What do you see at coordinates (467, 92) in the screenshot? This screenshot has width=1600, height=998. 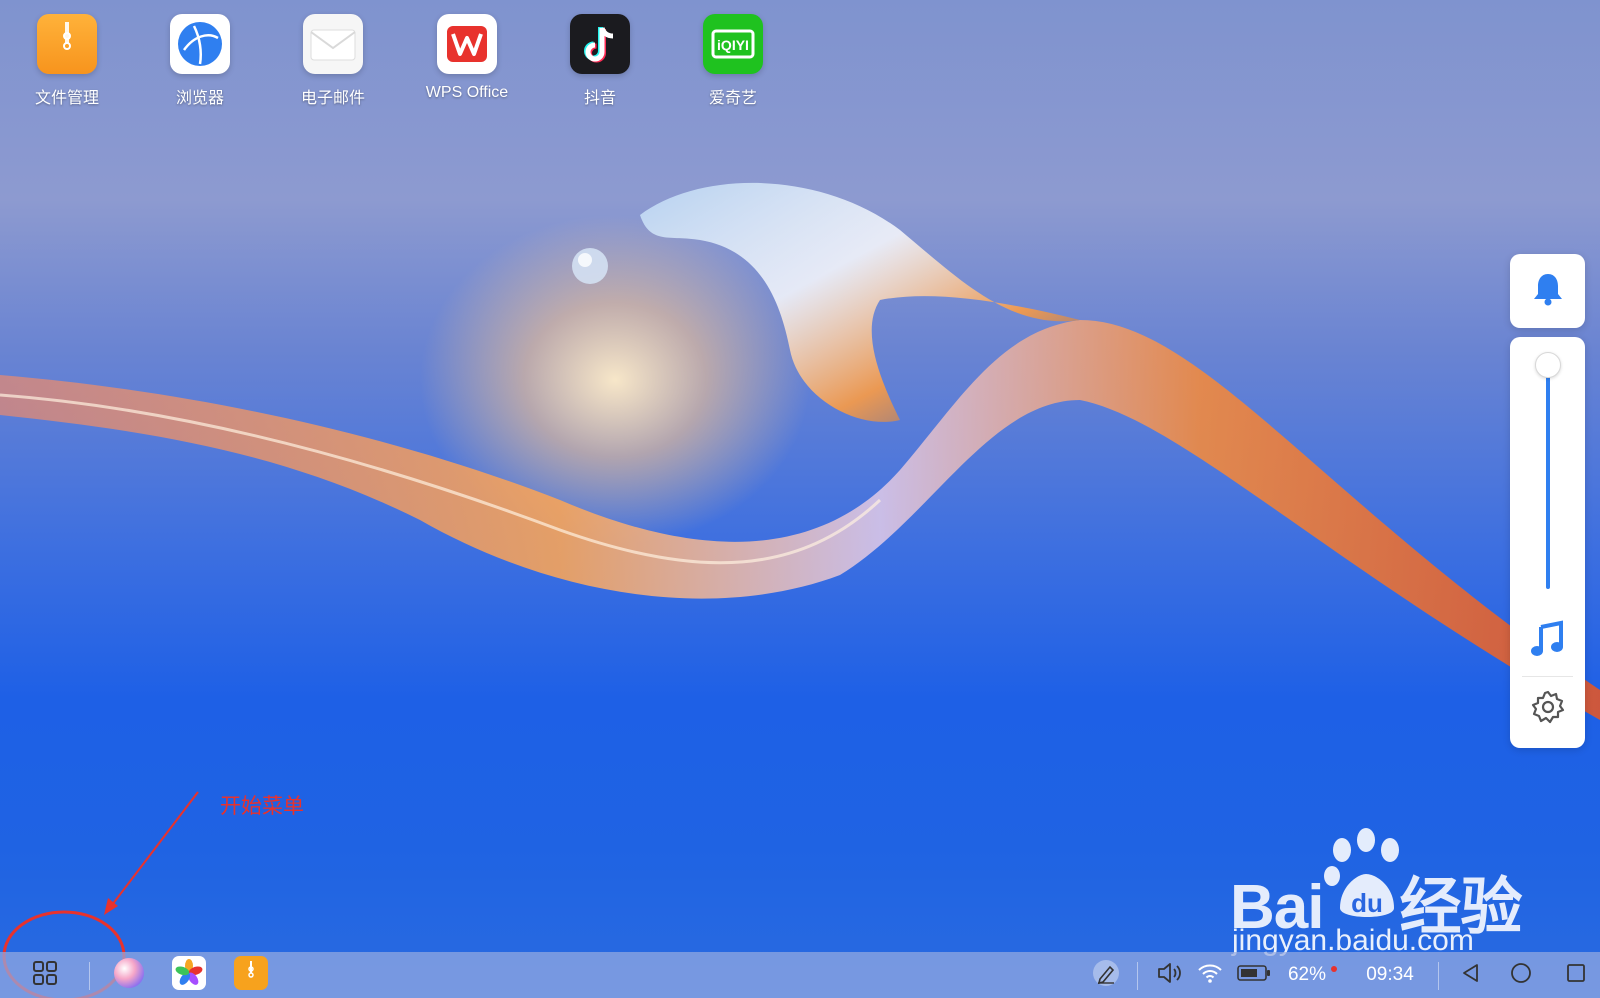 I see `desktop-icon-label: WPS Office` at bounding box center [467, 92].